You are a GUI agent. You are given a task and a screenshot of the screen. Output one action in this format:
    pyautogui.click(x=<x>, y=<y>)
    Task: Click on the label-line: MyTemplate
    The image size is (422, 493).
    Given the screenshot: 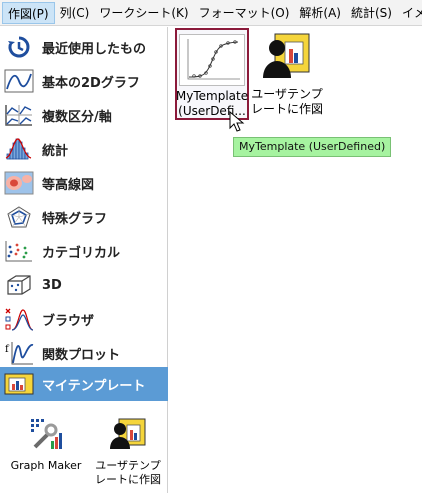 What is the action you would take?
    pyautogui.click(x=212, y=96)
    